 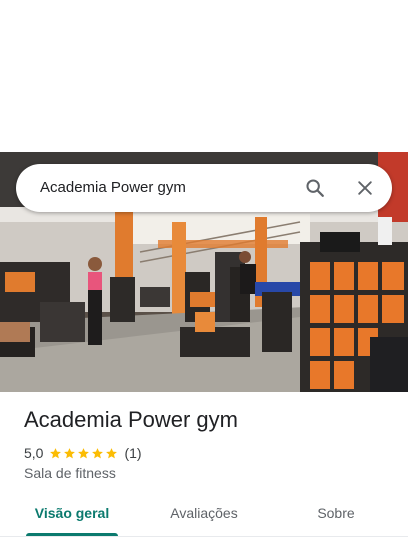 What do you see at coordinates (204, 188) in the screenshot?
I see `search-bar: Academia Power gym` at bounding box center [204, 188].